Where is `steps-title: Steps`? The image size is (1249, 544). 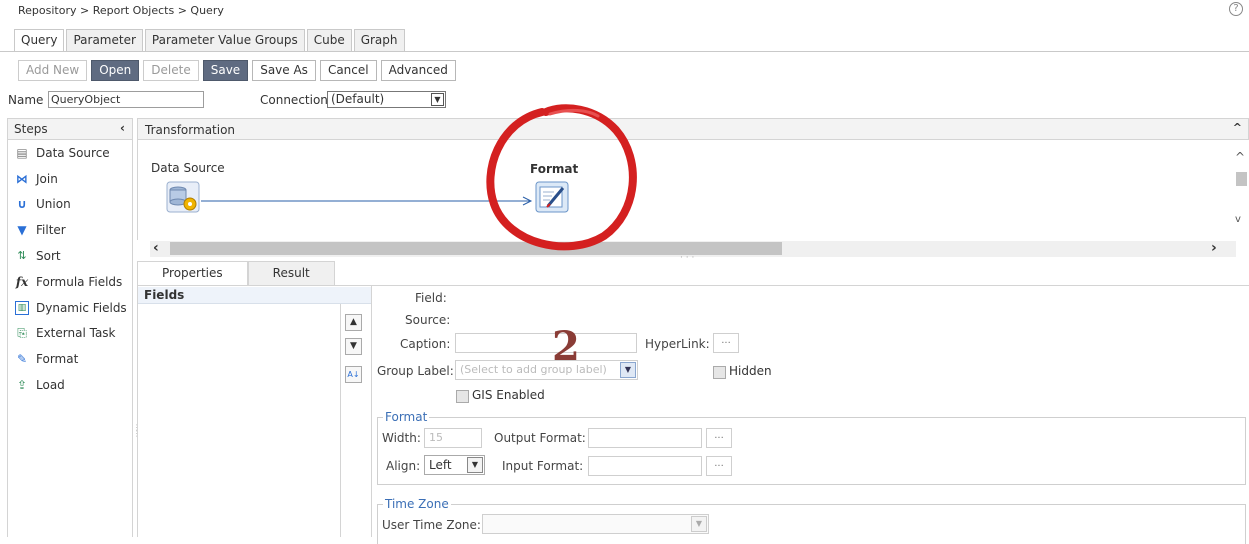 steps-title: Steps is located at coordinates (31, 129).